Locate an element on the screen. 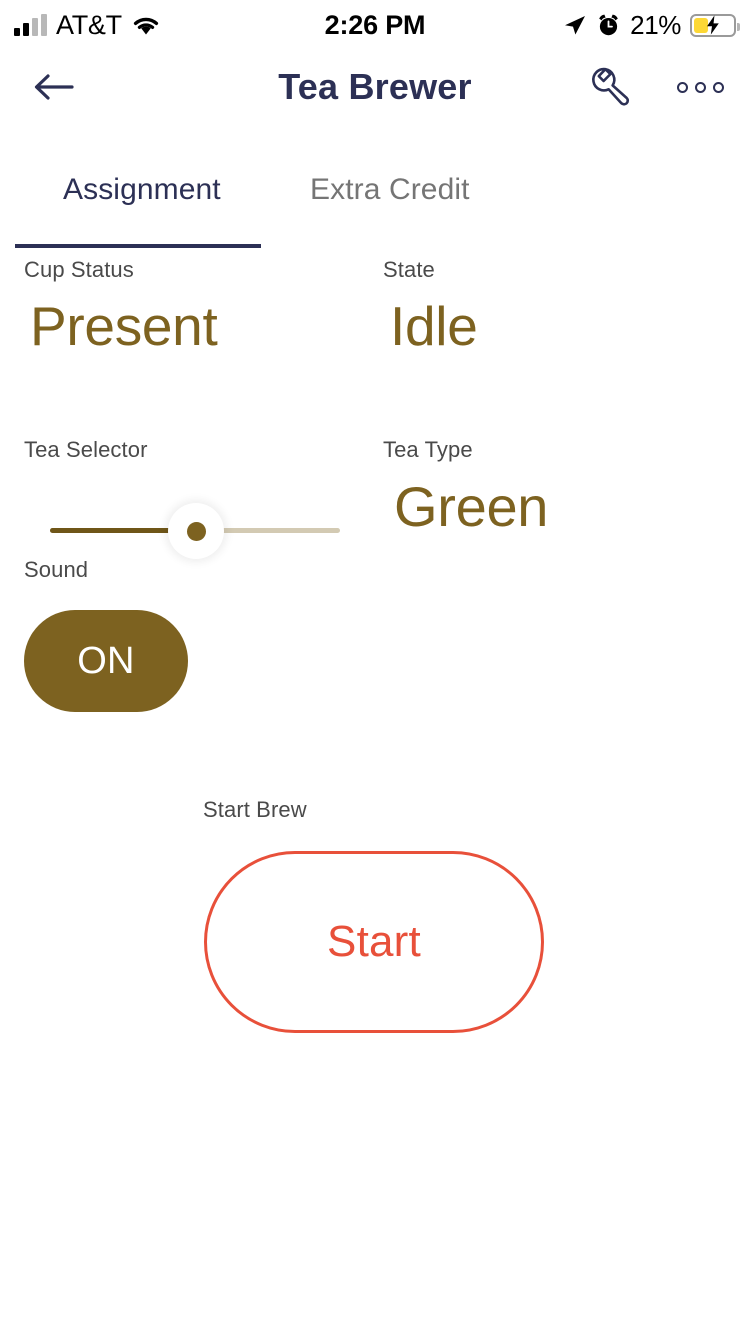 The image size is (750, 1334). battery-percent-label: 21% is located at coordinates (655, 24).